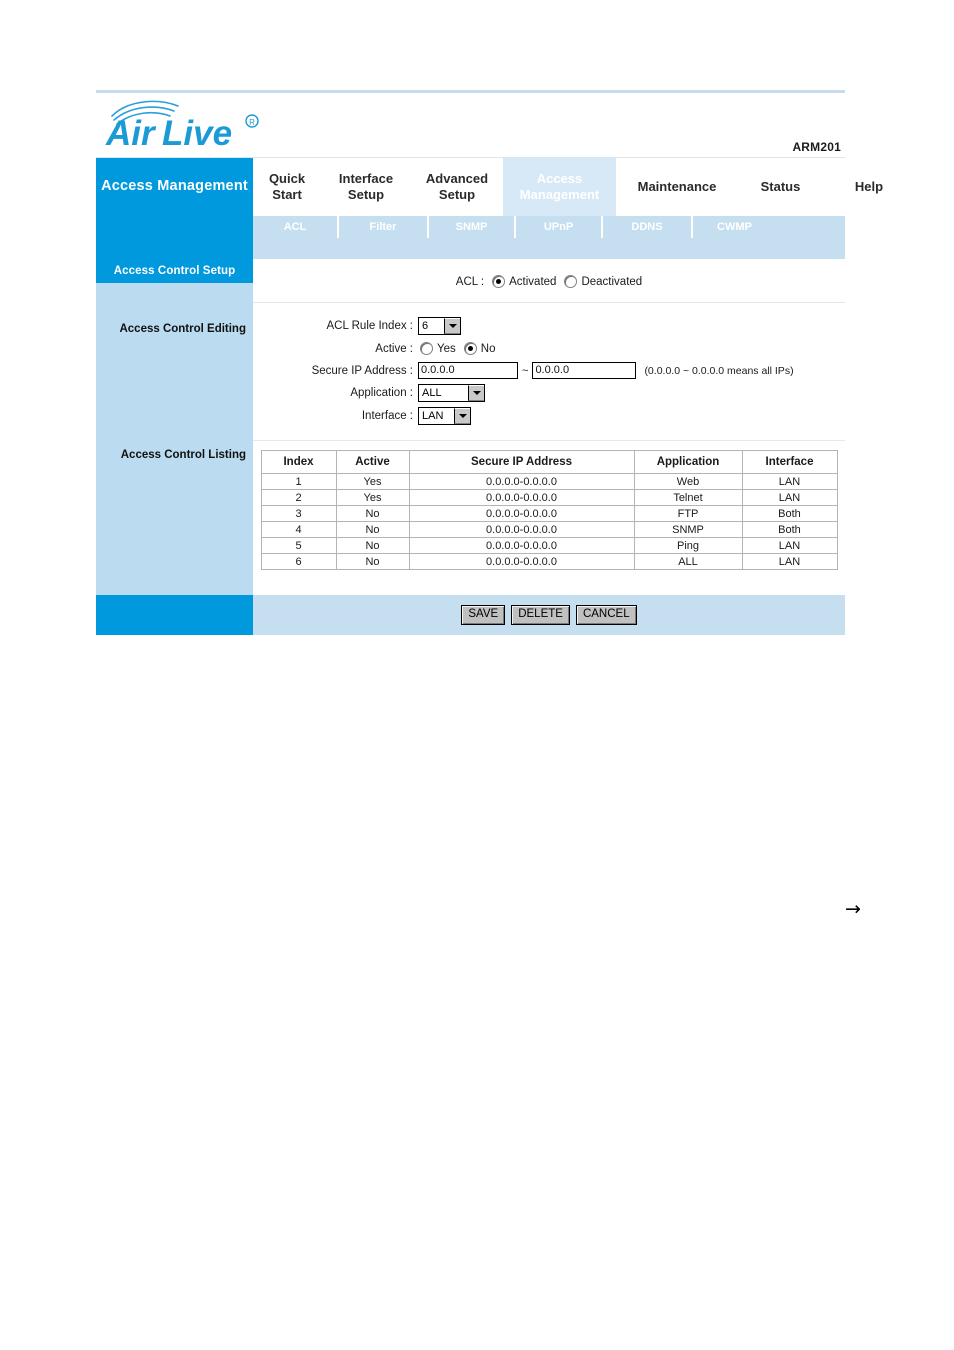 The height and width of the screenshot is (1350, 954). I want to click on secure-ip-label: Secure IP Address :, so click(362, 370).